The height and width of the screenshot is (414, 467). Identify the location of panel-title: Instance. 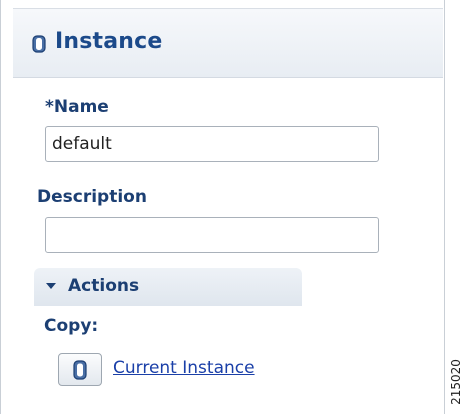
(109, 41).